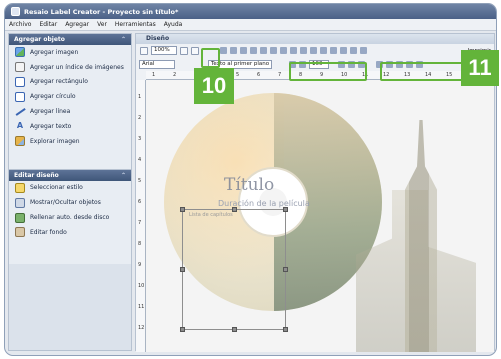 The height and width of the screenshot is (359, 501). I want to click on resize-handle-top-left, so click(182, 209).